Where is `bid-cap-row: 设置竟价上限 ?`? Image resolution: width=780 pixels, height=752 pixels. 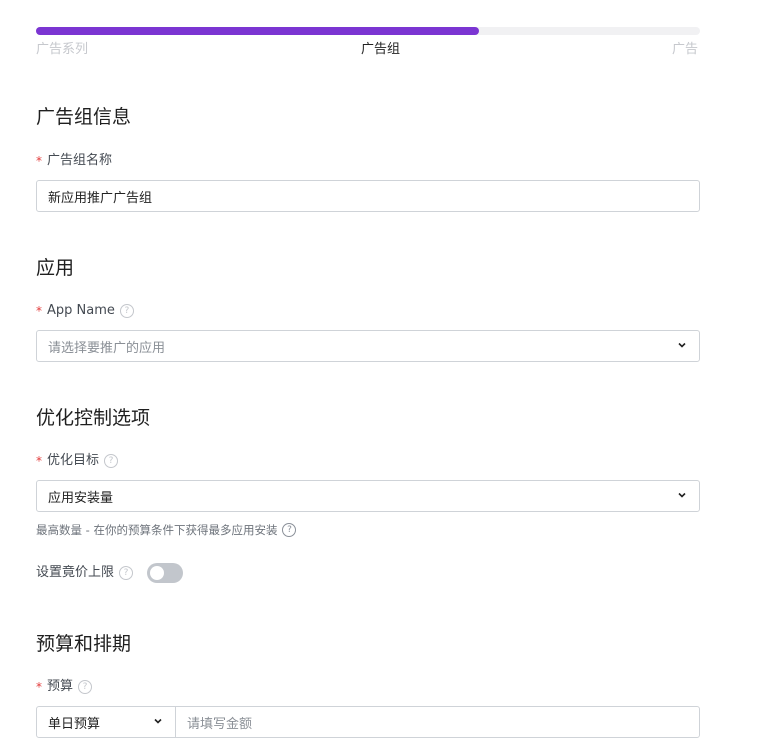
bid-cap-row: 设置竟价上限 ? is located at coordinates (110, 573).